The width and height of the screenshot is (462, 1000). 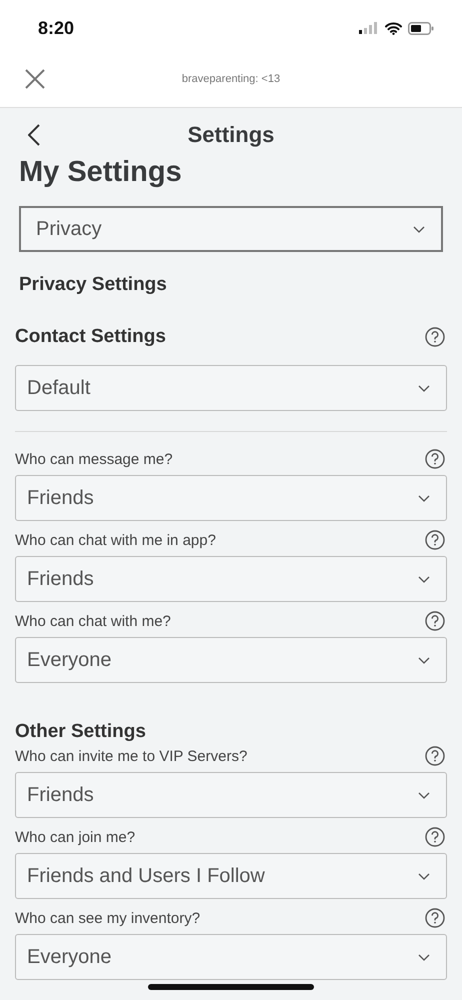 What do you see at coordinates (75, 837) in the screenshot?
I see `field-label: Who can join me?` at bounding box center [75, 837].